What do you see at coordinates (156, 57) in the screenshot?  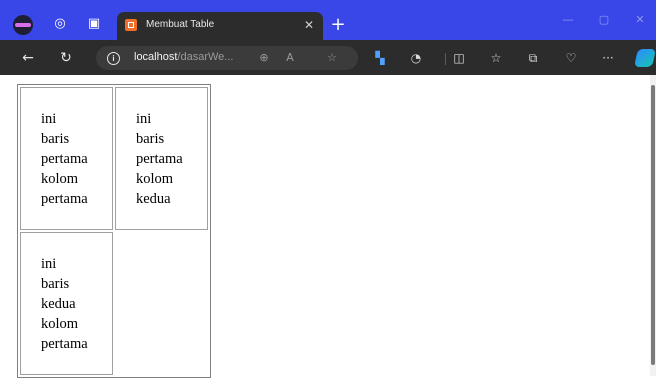 I see `url-host: localhost` at bounding box center [156, 57].